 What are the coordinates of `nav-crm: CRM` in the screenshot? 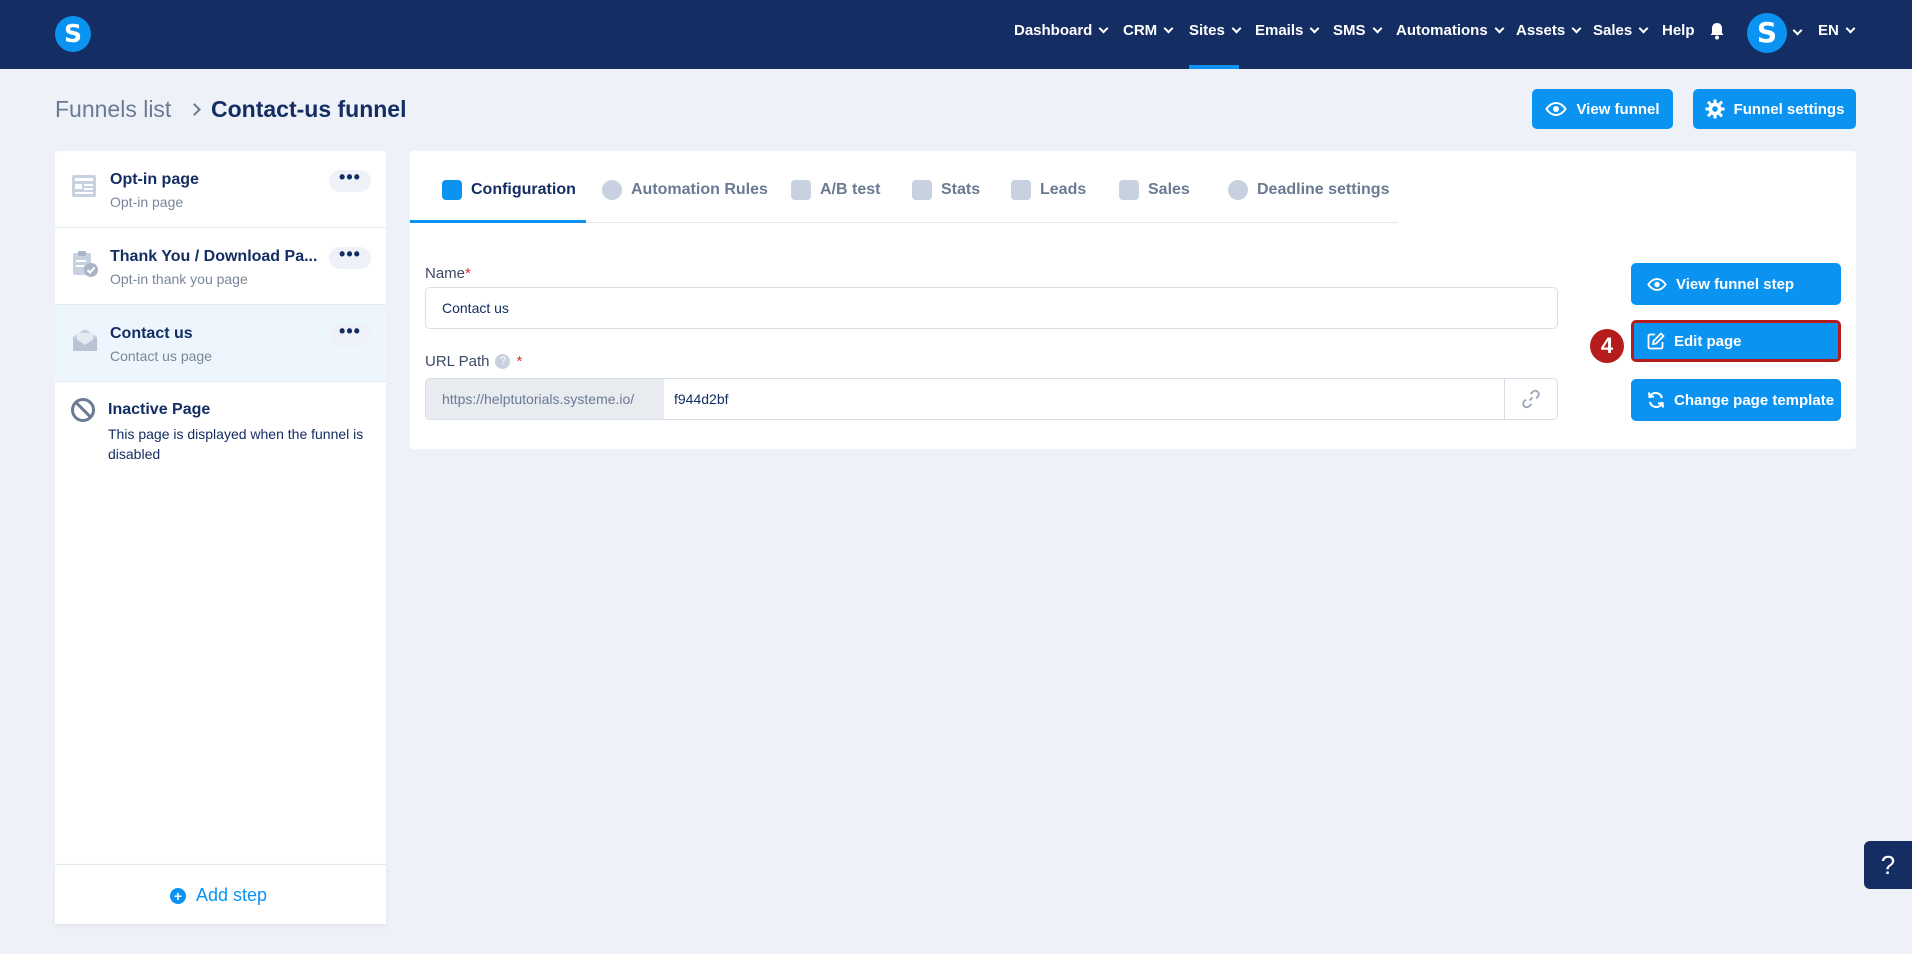 It's located at (1148, 30).